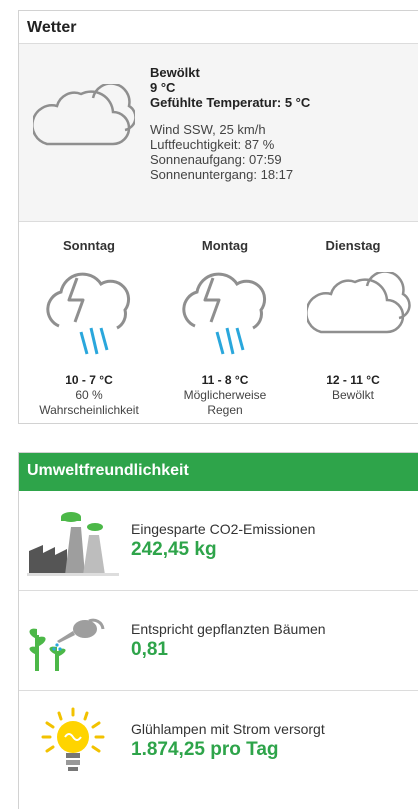  What do you see at coordinates (228, 729) in the screenshot?
I see `eco-label: Glühlampen mit Strom versorgt` at bounding box center [228, 729].